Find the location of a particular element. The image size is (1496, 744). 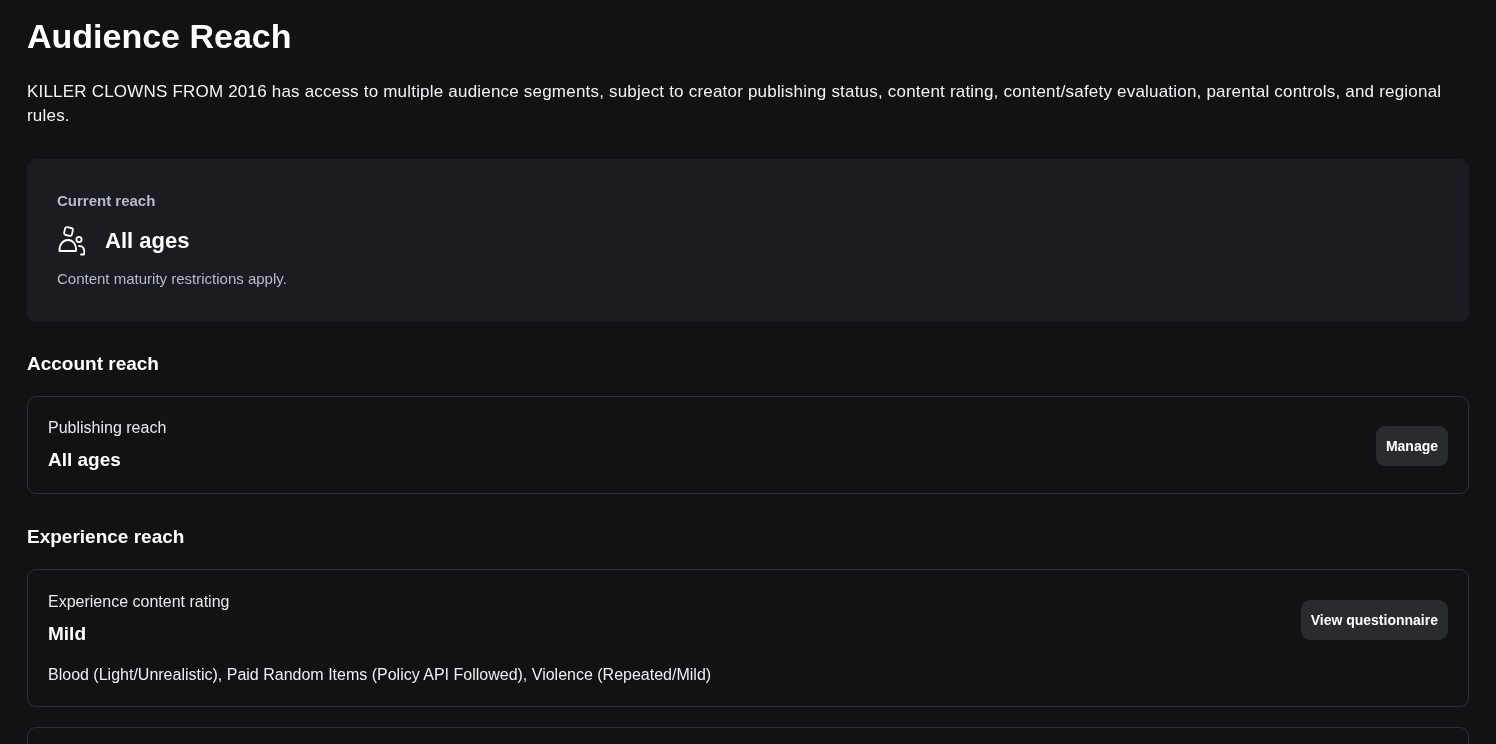

page-title: Audience Reach is located at coordinates (160, 36).